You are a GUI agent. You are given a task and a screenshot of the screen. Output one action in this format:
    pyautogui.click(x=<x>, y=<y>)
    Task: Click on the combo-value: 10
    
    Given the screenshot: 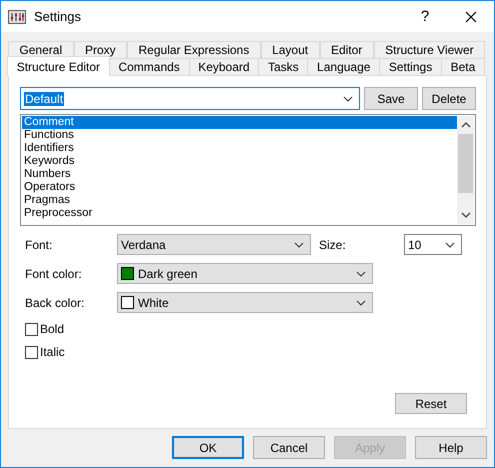 What is the action you would take?
    pyautogui.click(x=415, y=245)
    